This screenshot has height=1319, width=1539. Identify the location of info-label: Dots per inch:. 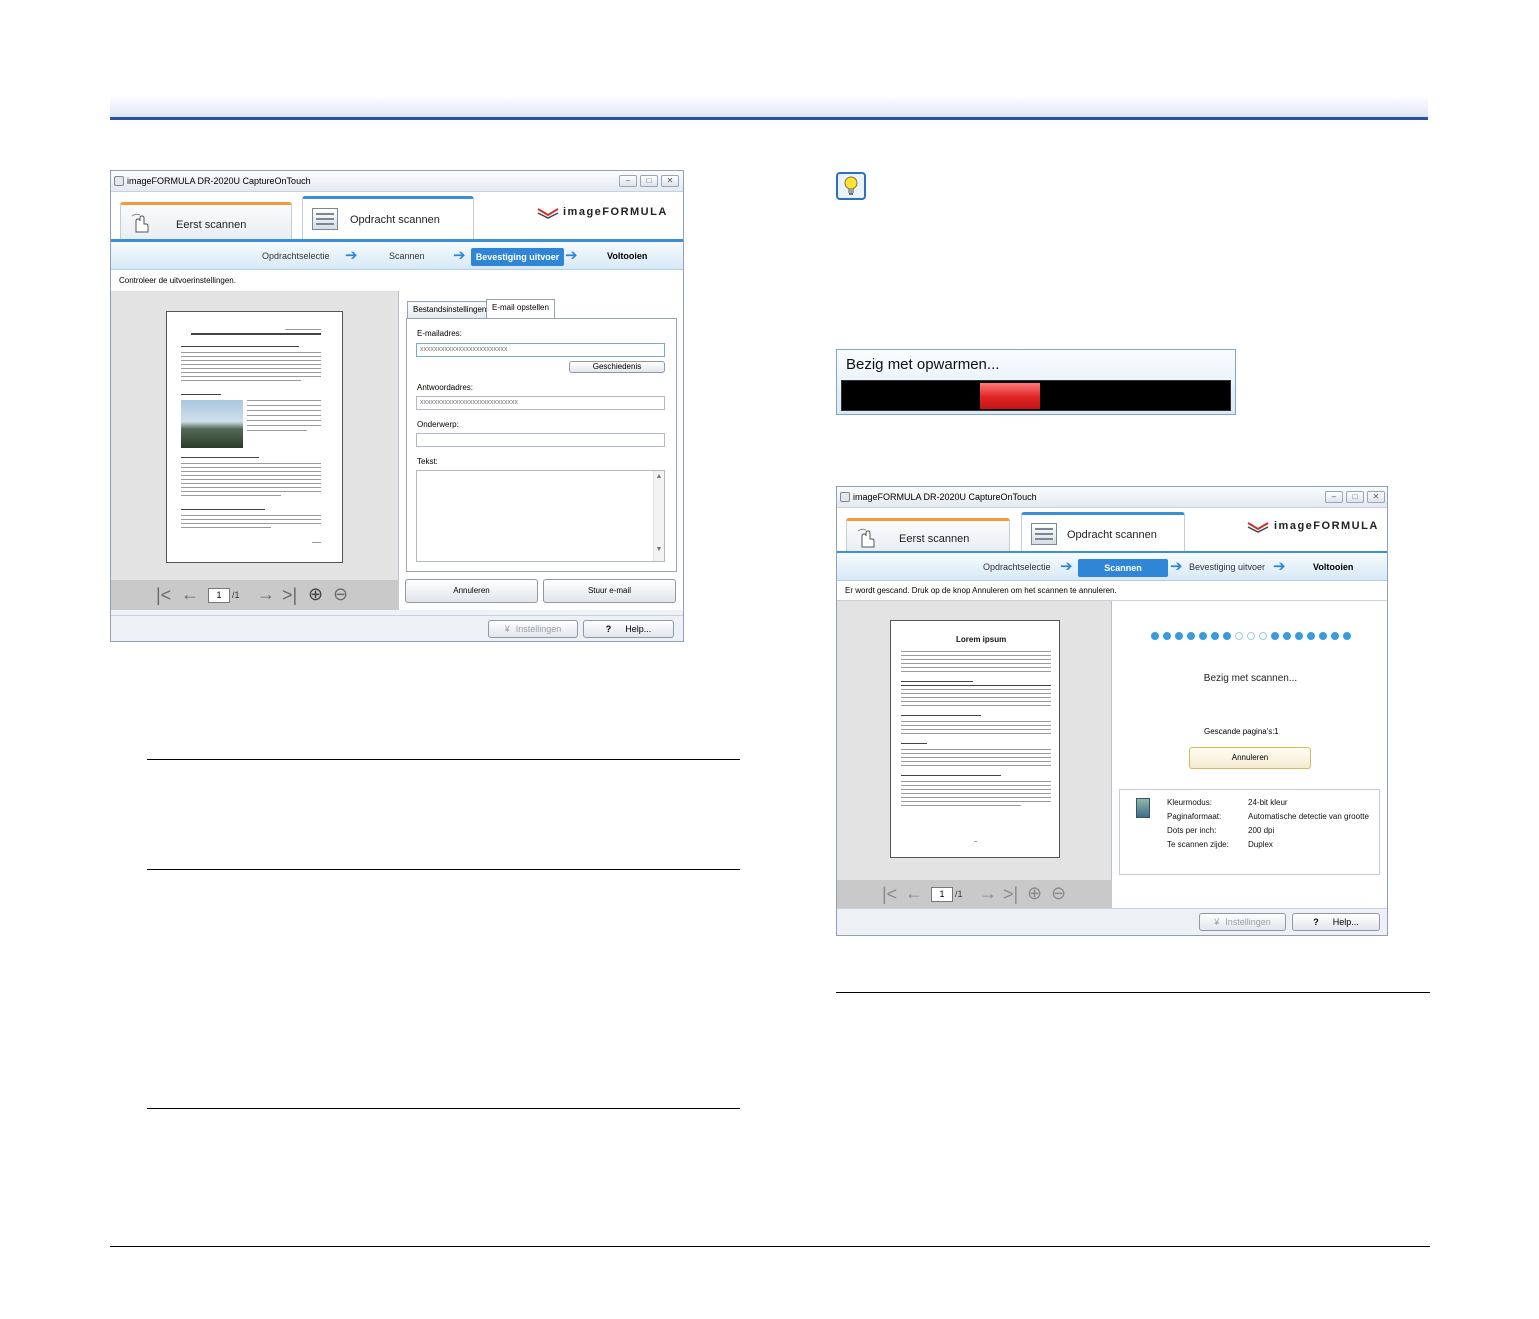
(1192, 830).